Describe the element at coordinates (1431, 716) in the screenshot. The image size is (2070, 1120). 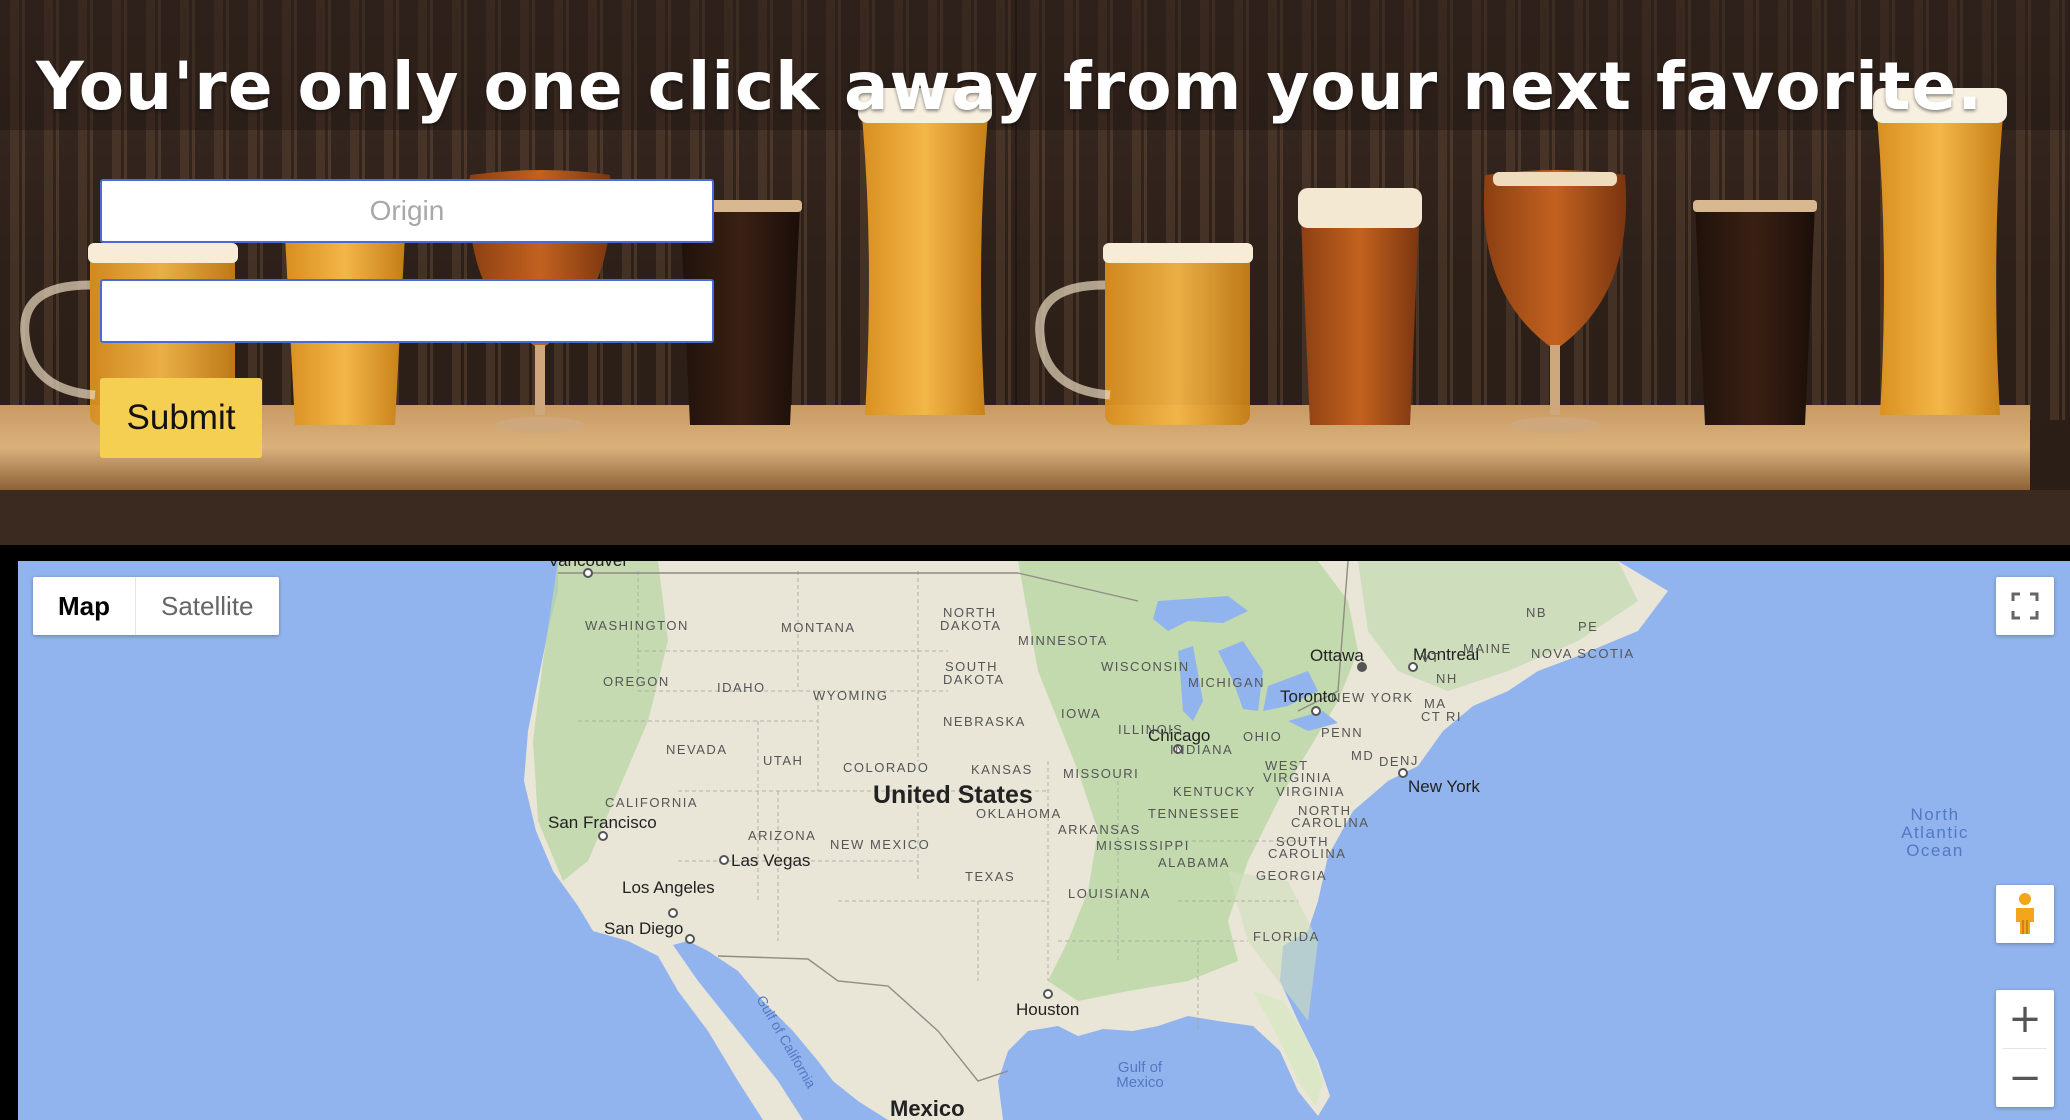
I see `svg-text: CT` at that location.